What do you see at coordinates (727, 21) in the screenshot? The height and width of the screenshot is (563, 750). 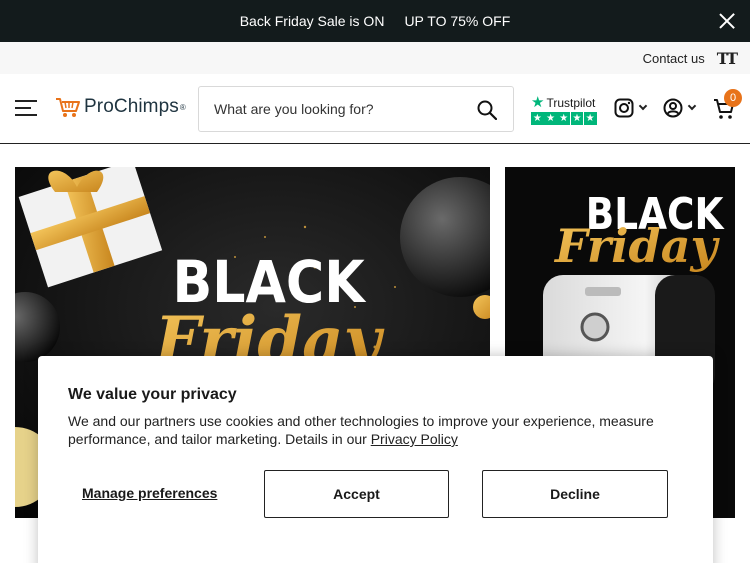 I see `close-icon` at bounding box center [727, 21].